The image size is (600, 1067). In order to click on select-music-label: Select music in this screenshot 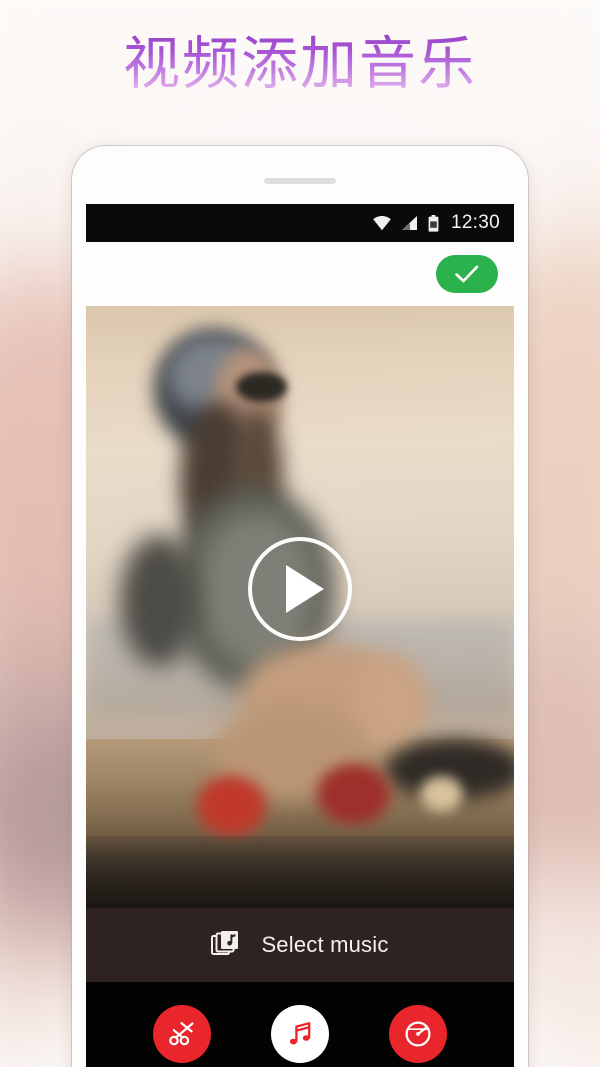, I will do `click(325, 944)`.